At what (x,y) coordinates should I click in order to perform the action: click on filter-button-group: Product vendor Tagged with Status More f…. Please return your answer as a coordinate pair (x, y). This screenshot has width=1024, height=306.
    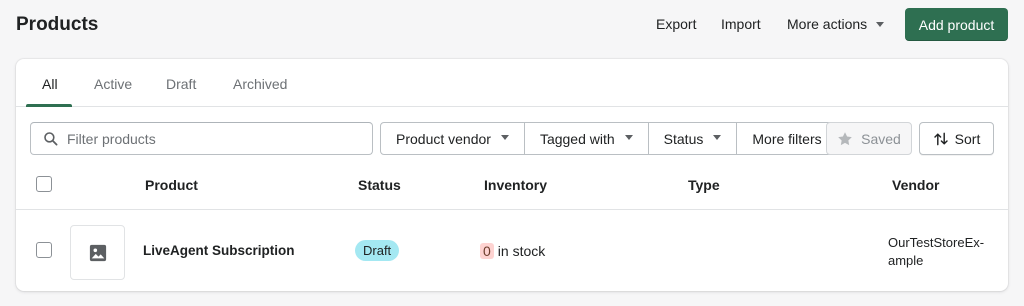
    Looking at the image, I should click on (609, 138).